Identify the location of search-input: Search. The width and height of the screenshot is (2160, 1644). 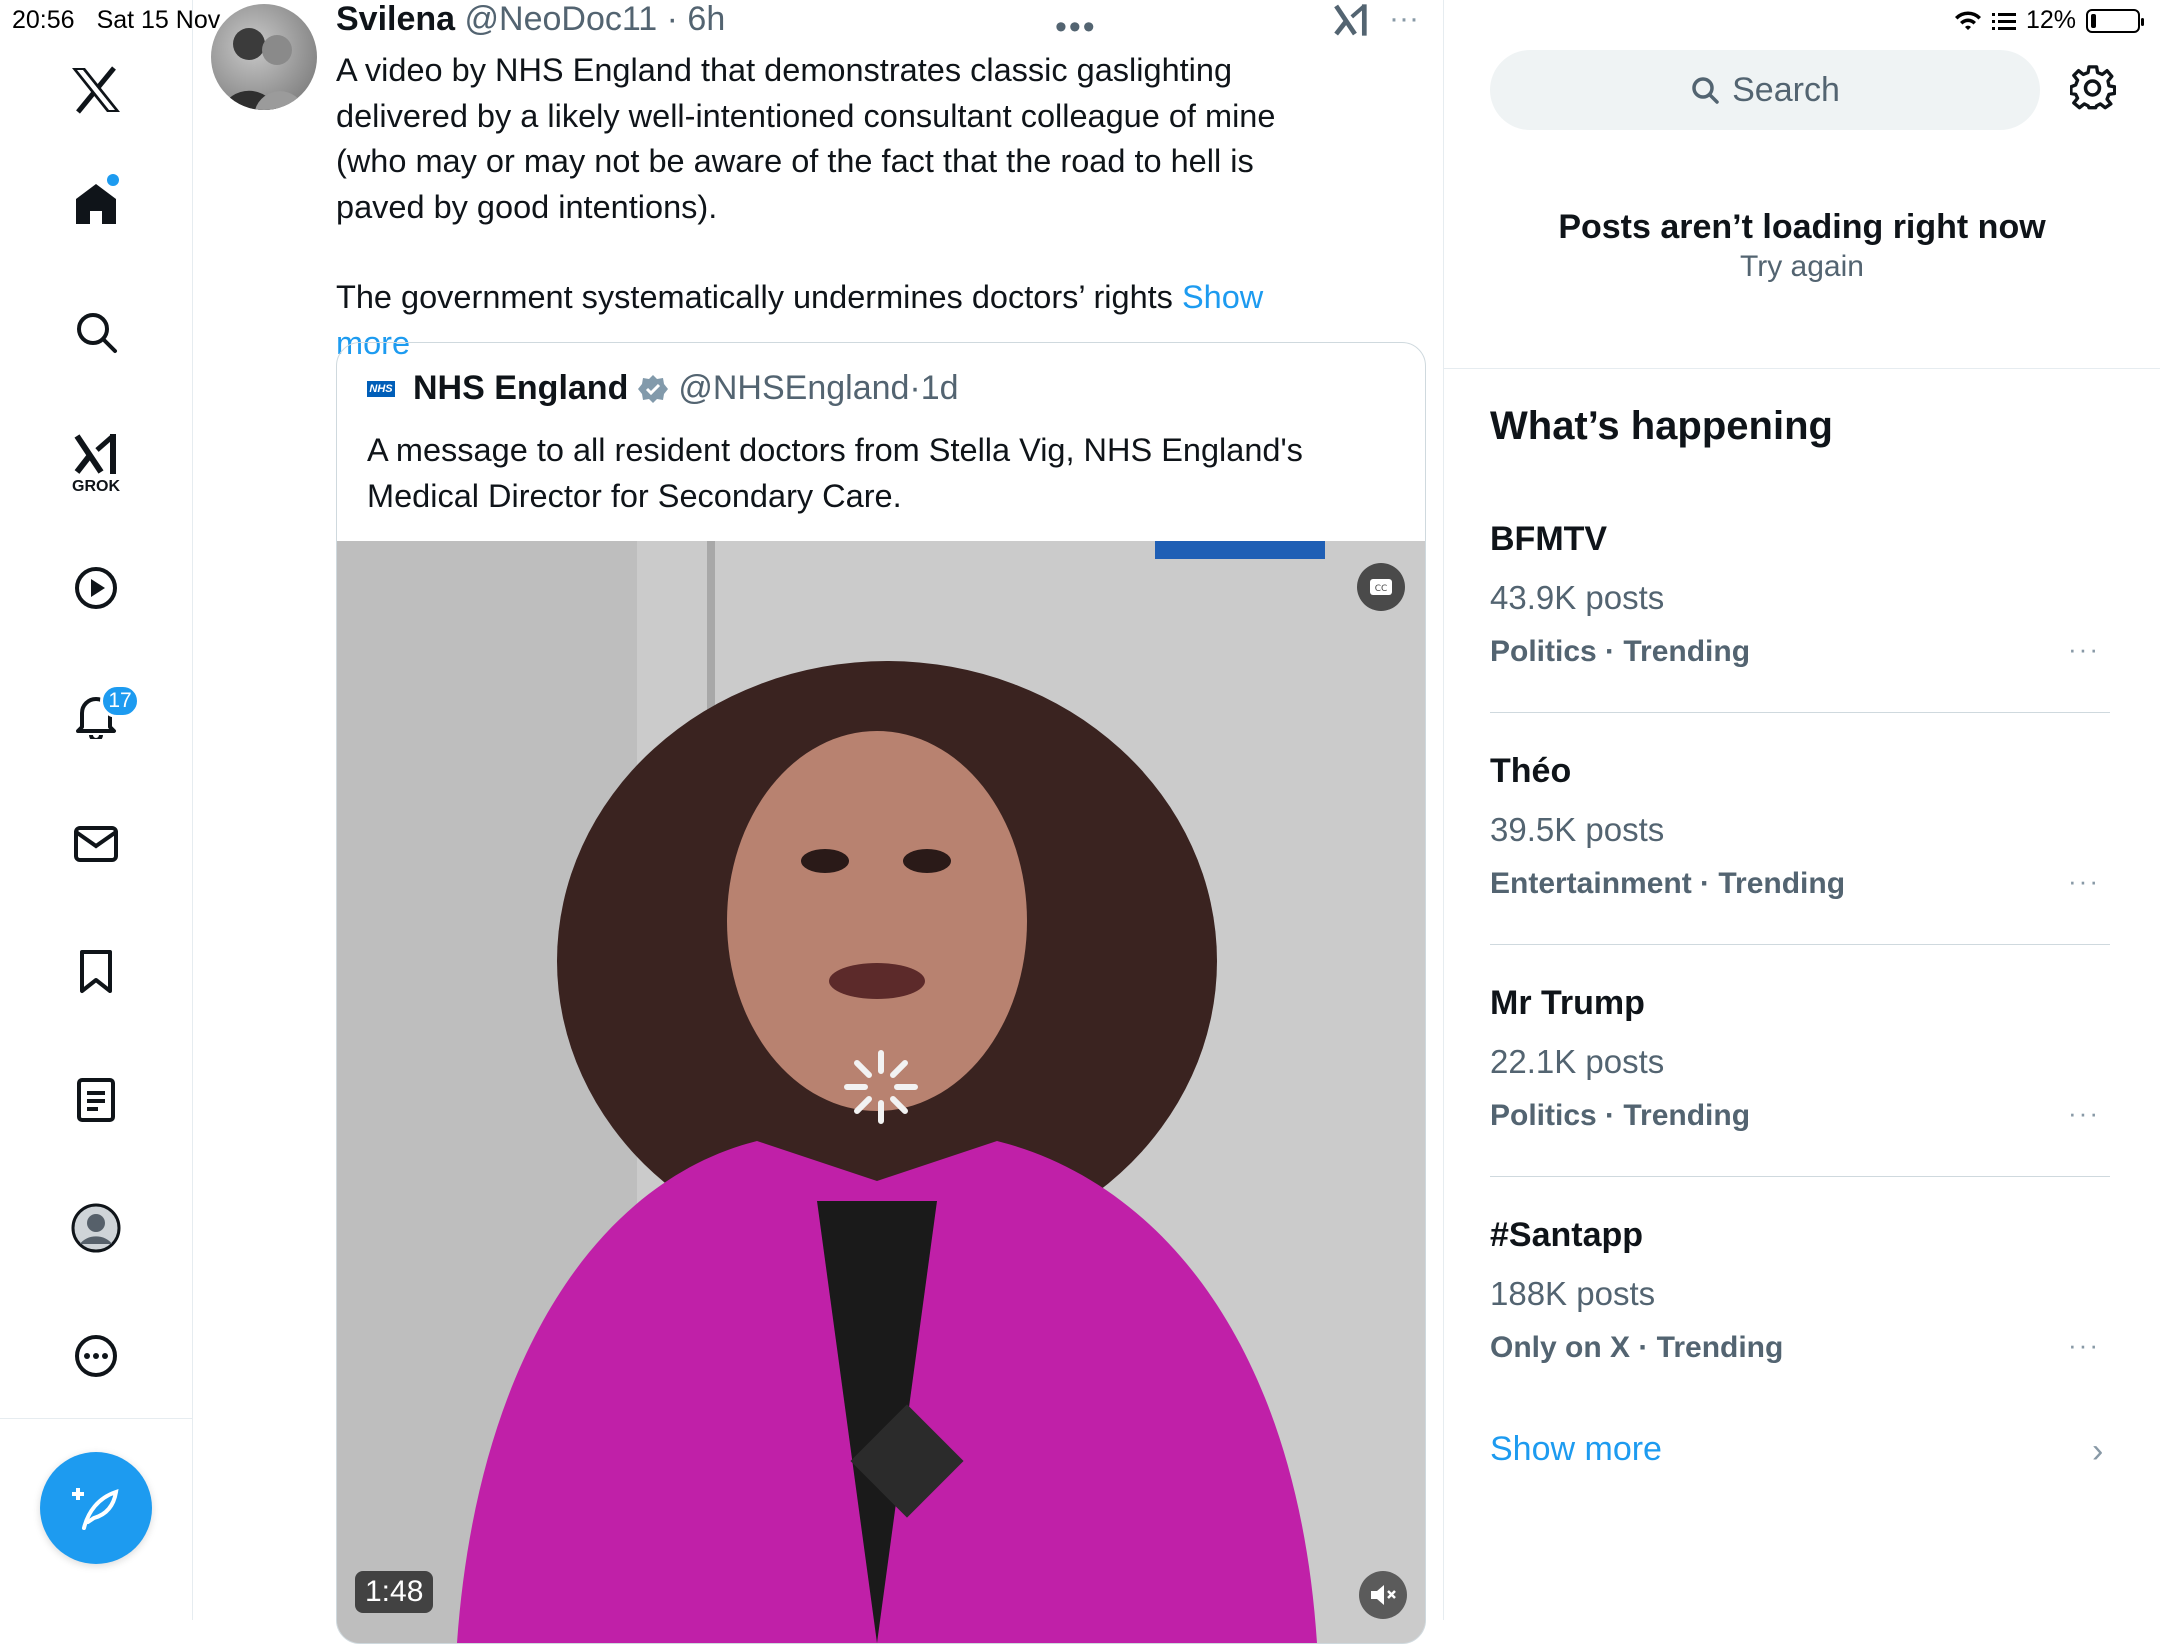
(1765, 90).